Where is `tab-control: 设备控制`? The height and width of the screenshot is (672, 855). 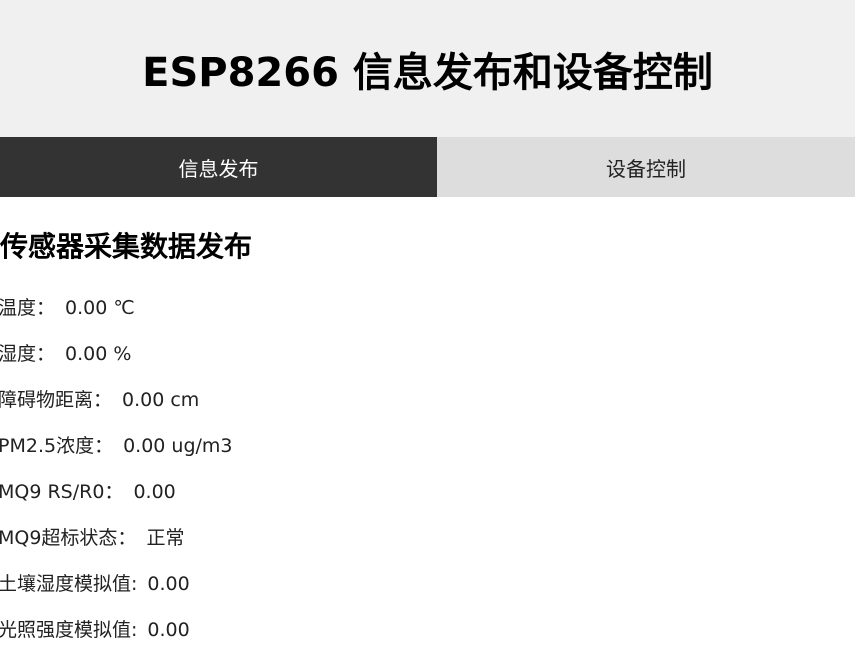
tab-control: 设备控制 is located at coordinates (646, 167).